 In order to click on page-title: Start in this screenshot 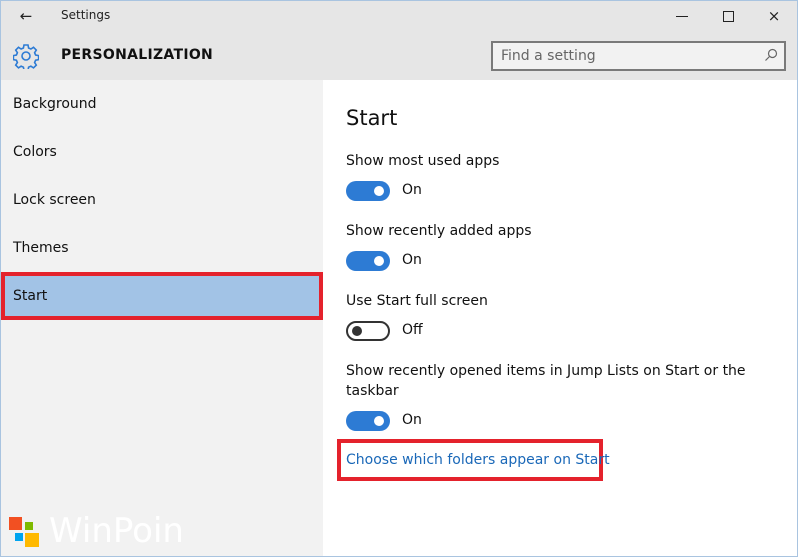, I will do `click(372, 118)`.